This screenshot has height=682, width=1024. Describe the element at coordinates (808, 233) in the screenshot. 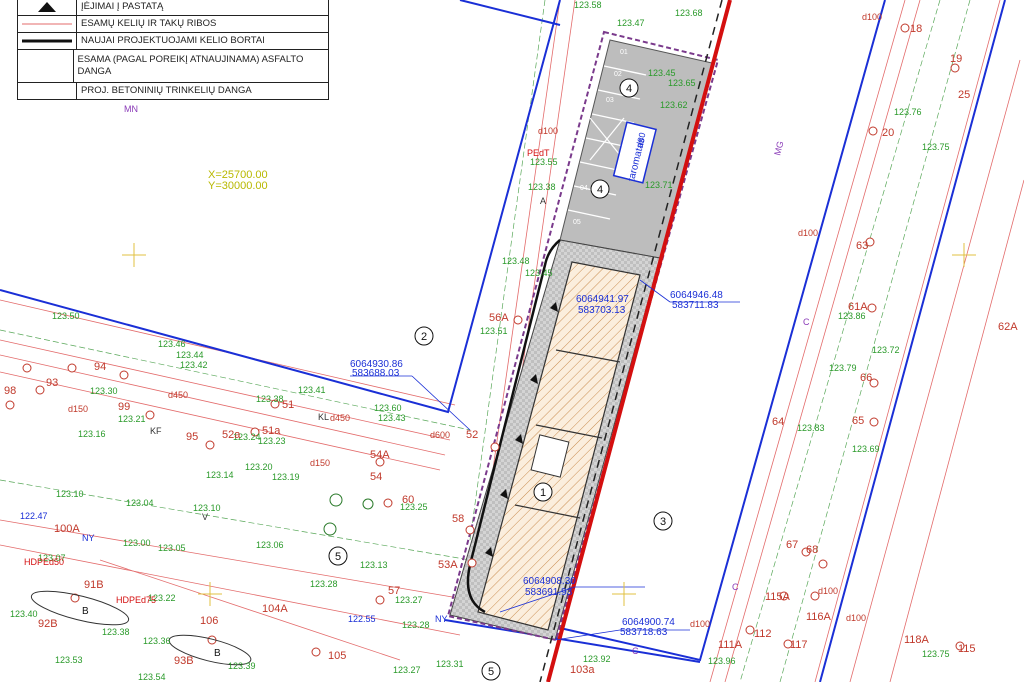

I see `pipe-d100-3: d100` at that location.